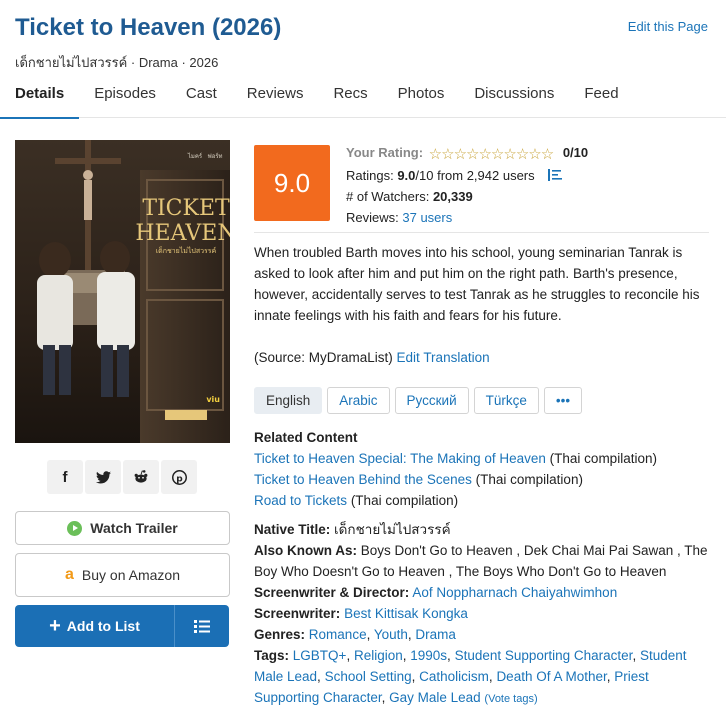  I want to click on add-to-list-button: + Add to List, so click(95, 626).